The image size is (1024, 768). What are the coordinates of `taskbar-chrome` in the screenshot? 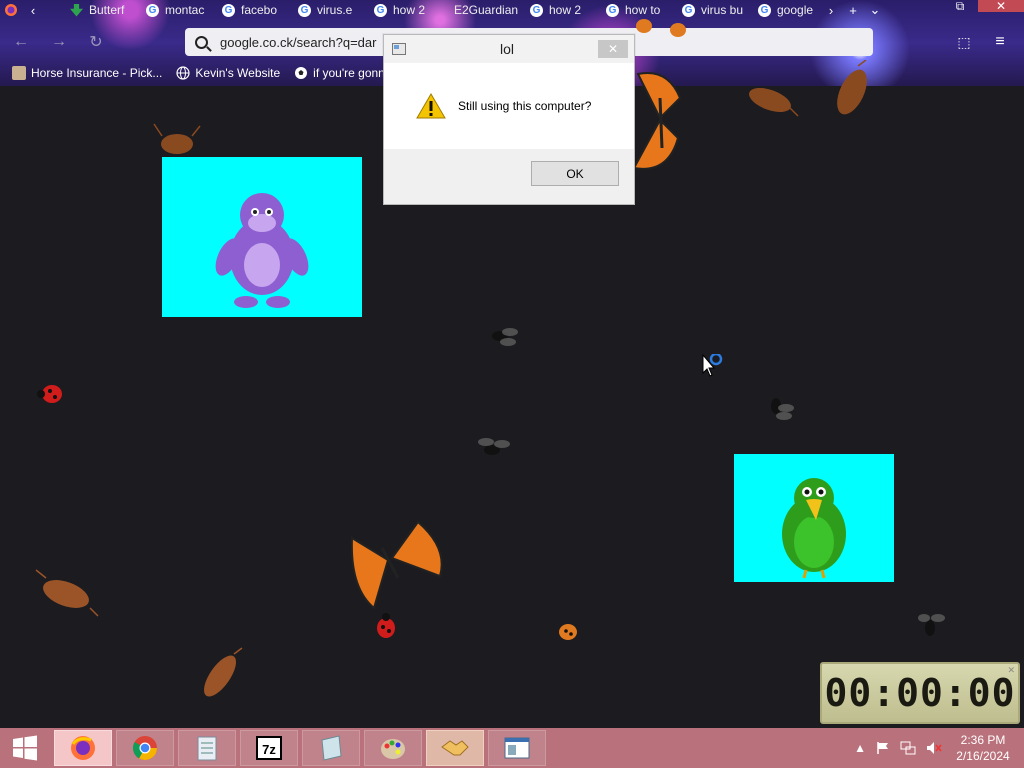 It's located at (145, 748).